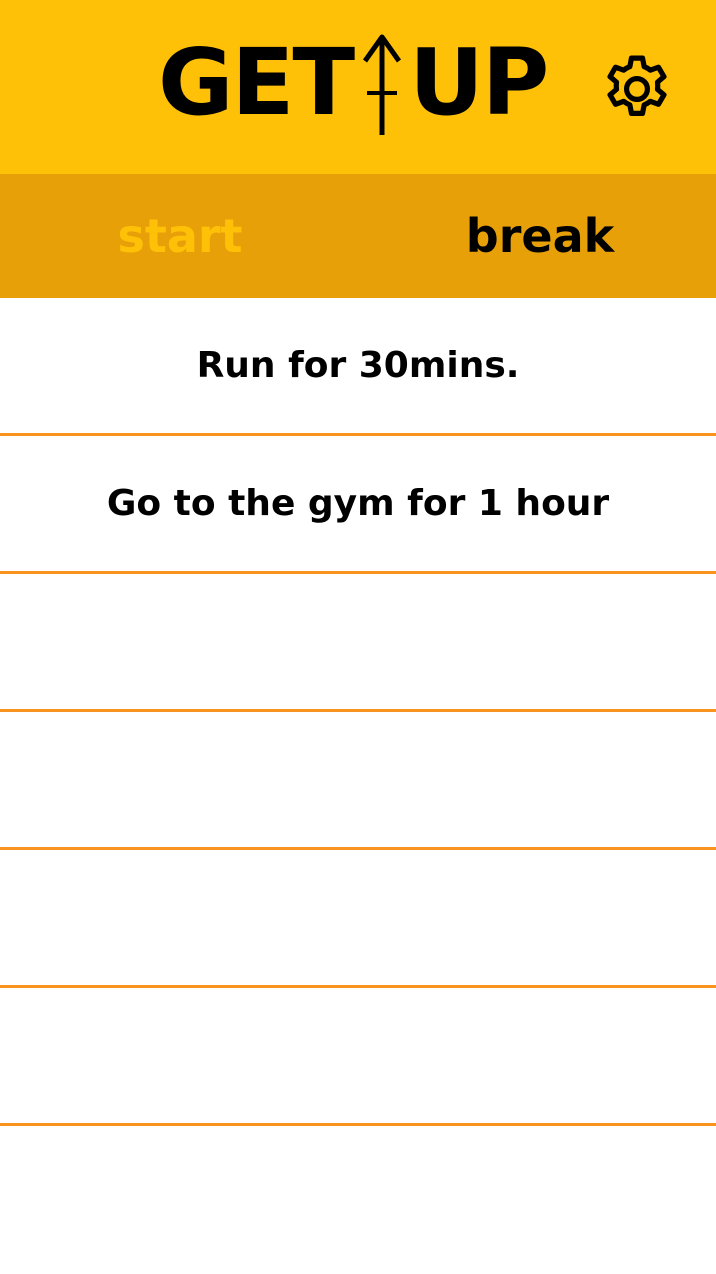  I want to click on task-text: Run for 30mins., so click(358, 365).